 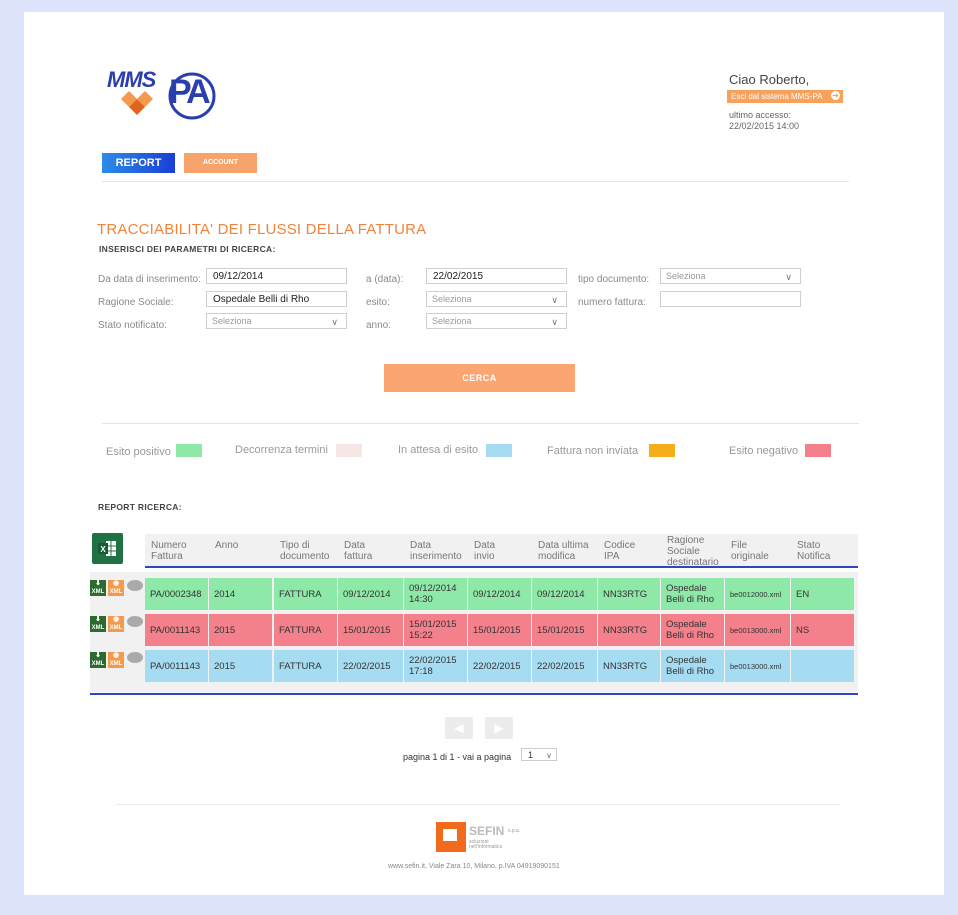 What do you see at coordinates (496, 299) in the screenshot?
I see `outcome-select: Seleziona ∨` at bounding box center [496, 299].